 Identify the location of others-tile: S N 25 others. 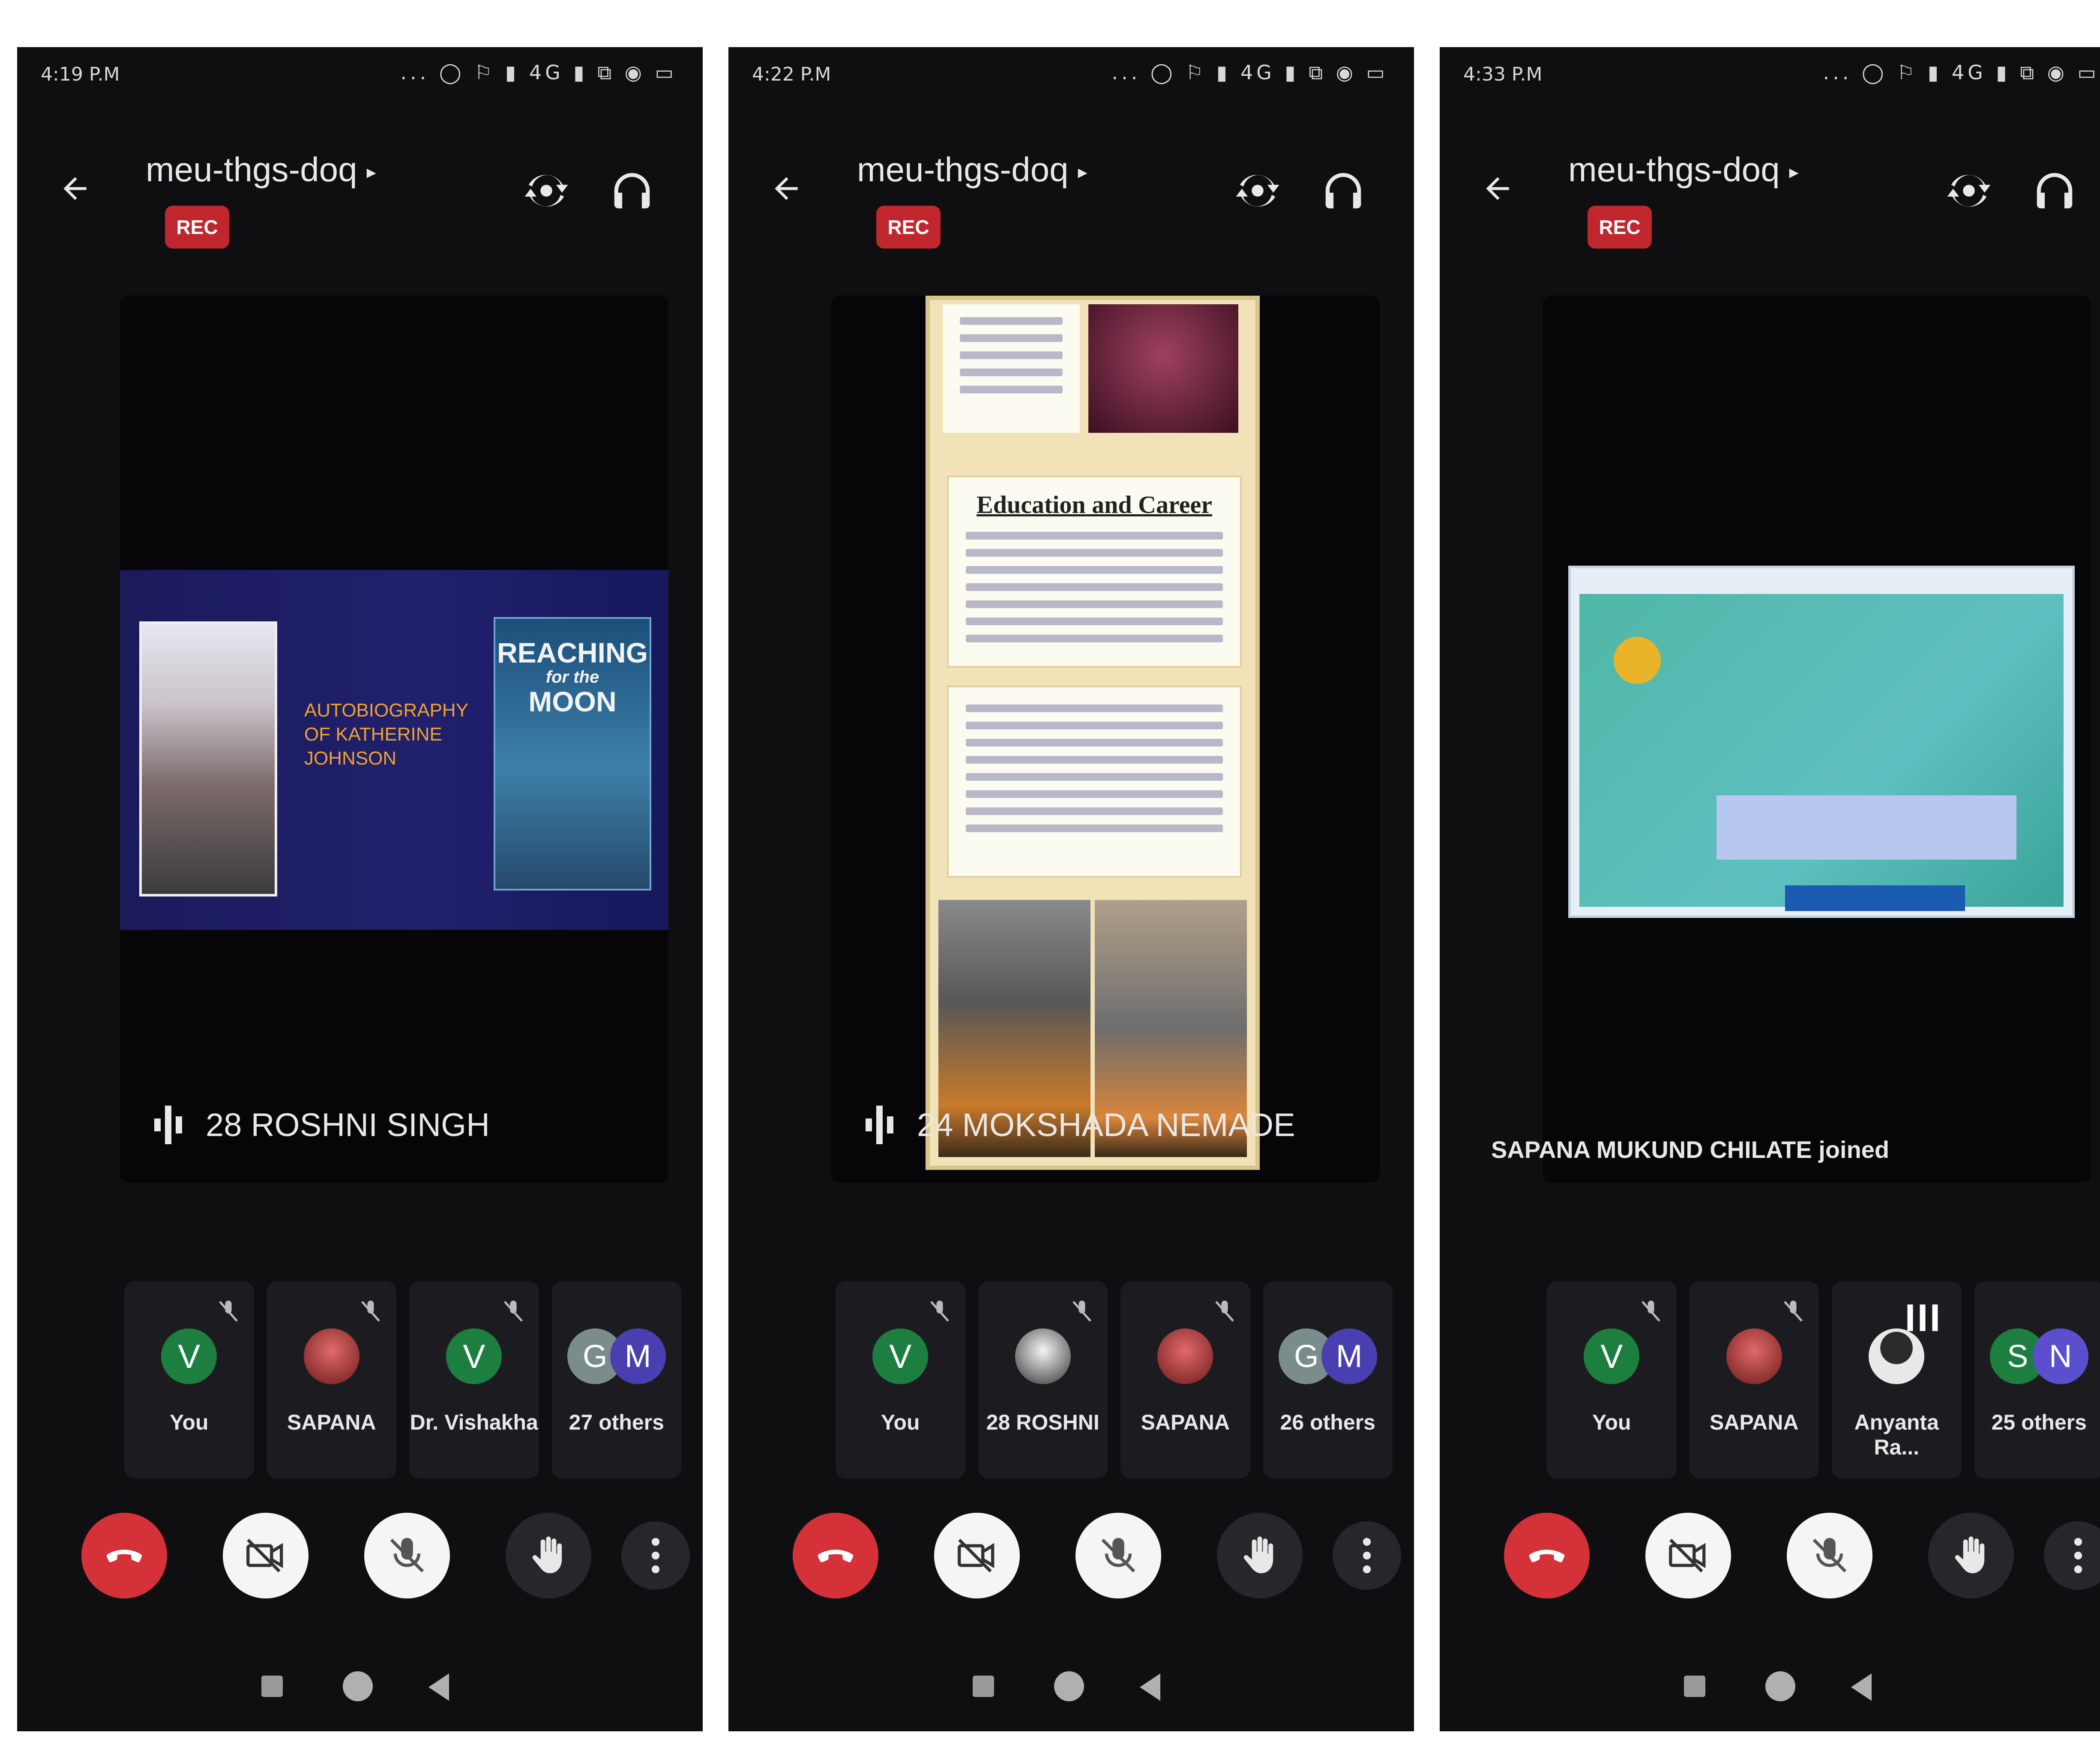
(2037, 1379).